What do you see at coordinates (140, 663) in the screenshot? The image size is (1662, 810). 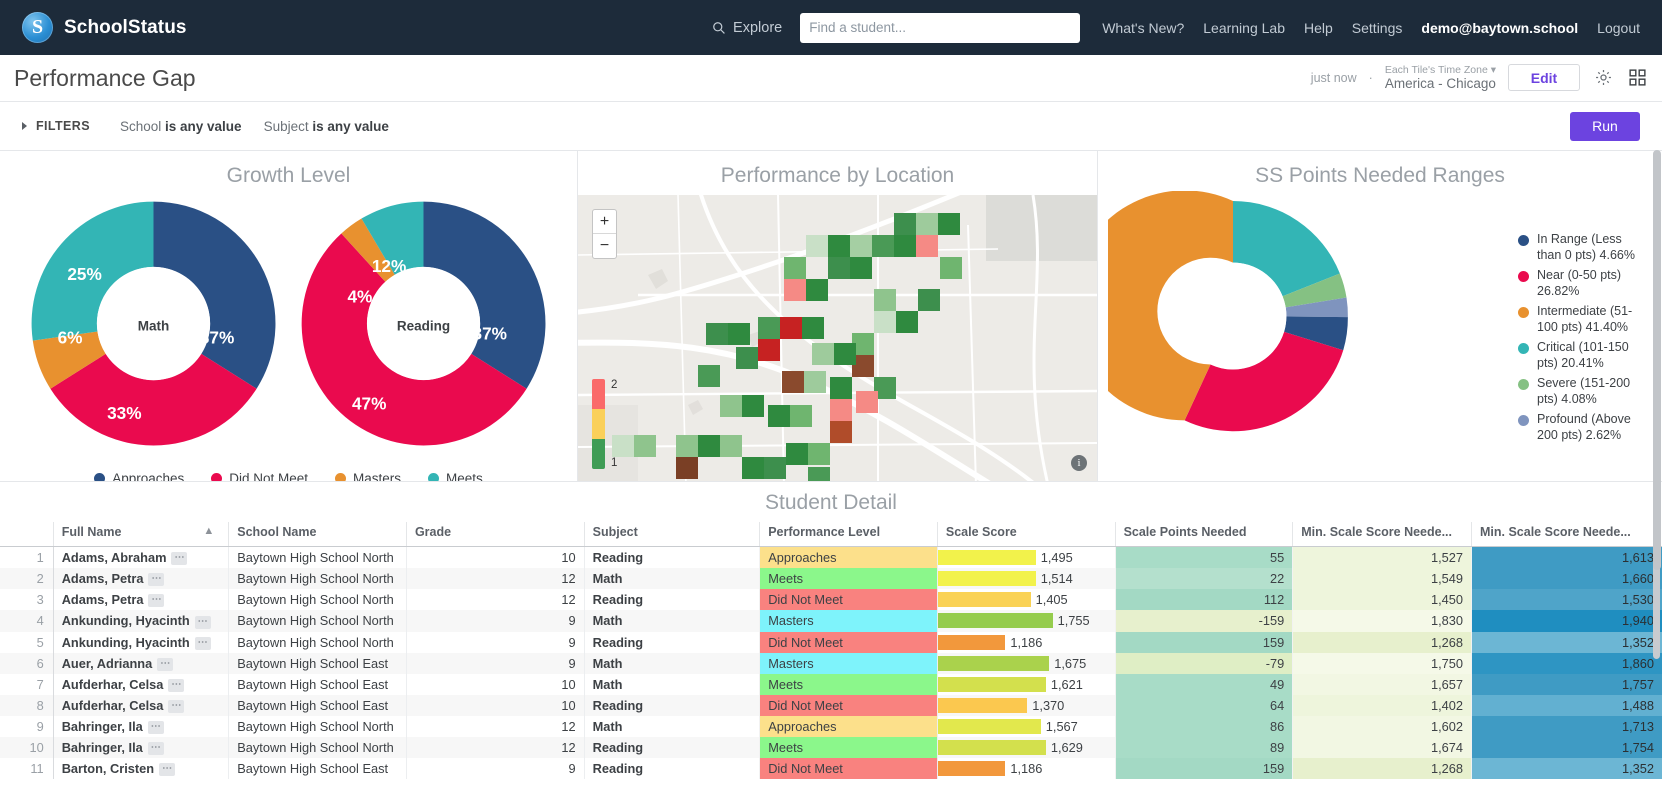 I see `cell-full-name: Auer, Adrianna ⋯` at bounding box center [140, 663].